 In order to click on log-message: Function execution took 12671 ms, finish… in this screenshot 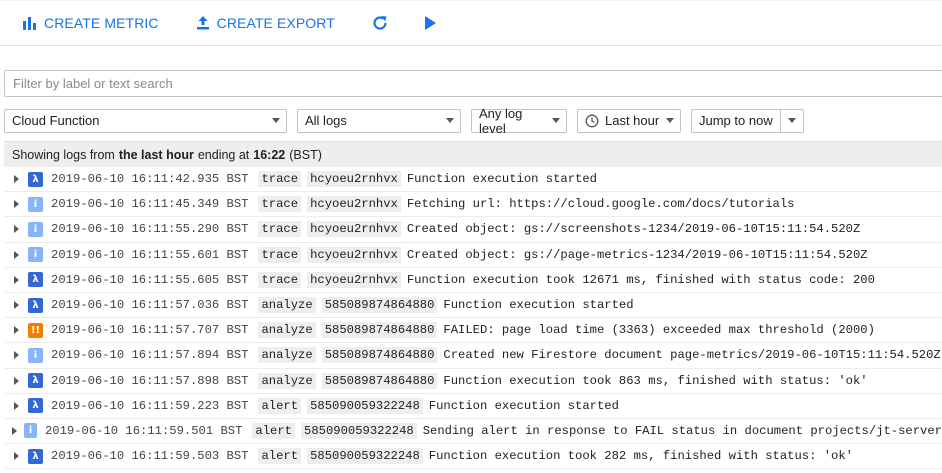, I will do `click(640, 279)`.